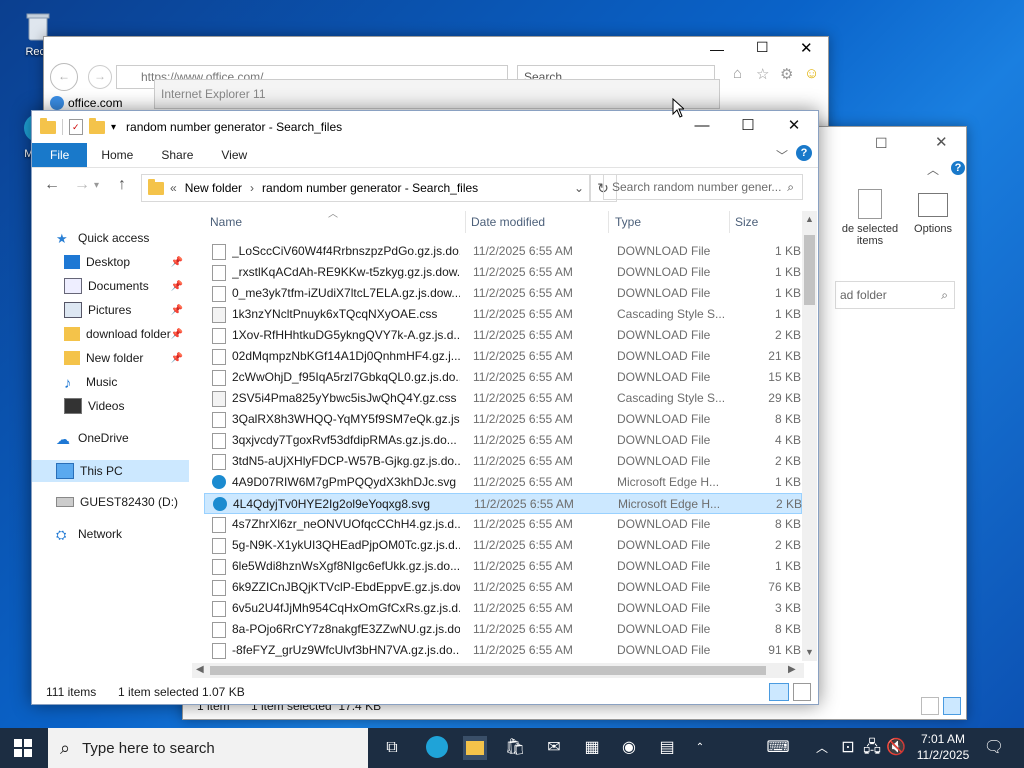 This screenshot has height=768, width=1024. What do you see at coordinates (895, 295) in the screenshot?
I see `bg-search-box: ad folder ⌕` at bounding box center [895, 295].